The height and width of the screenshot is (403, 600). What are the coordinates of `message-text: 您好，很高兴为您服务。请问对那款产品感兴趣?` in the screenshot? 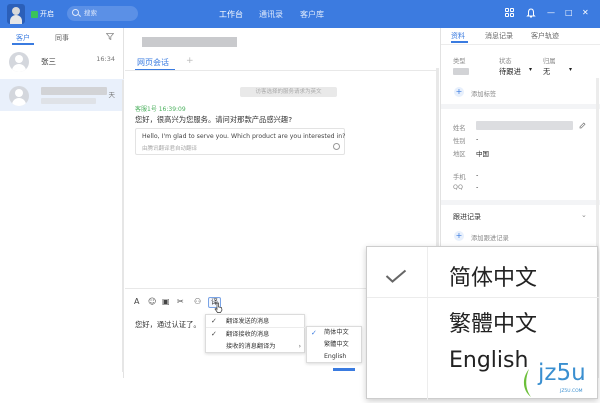 It's located at (214, 119).